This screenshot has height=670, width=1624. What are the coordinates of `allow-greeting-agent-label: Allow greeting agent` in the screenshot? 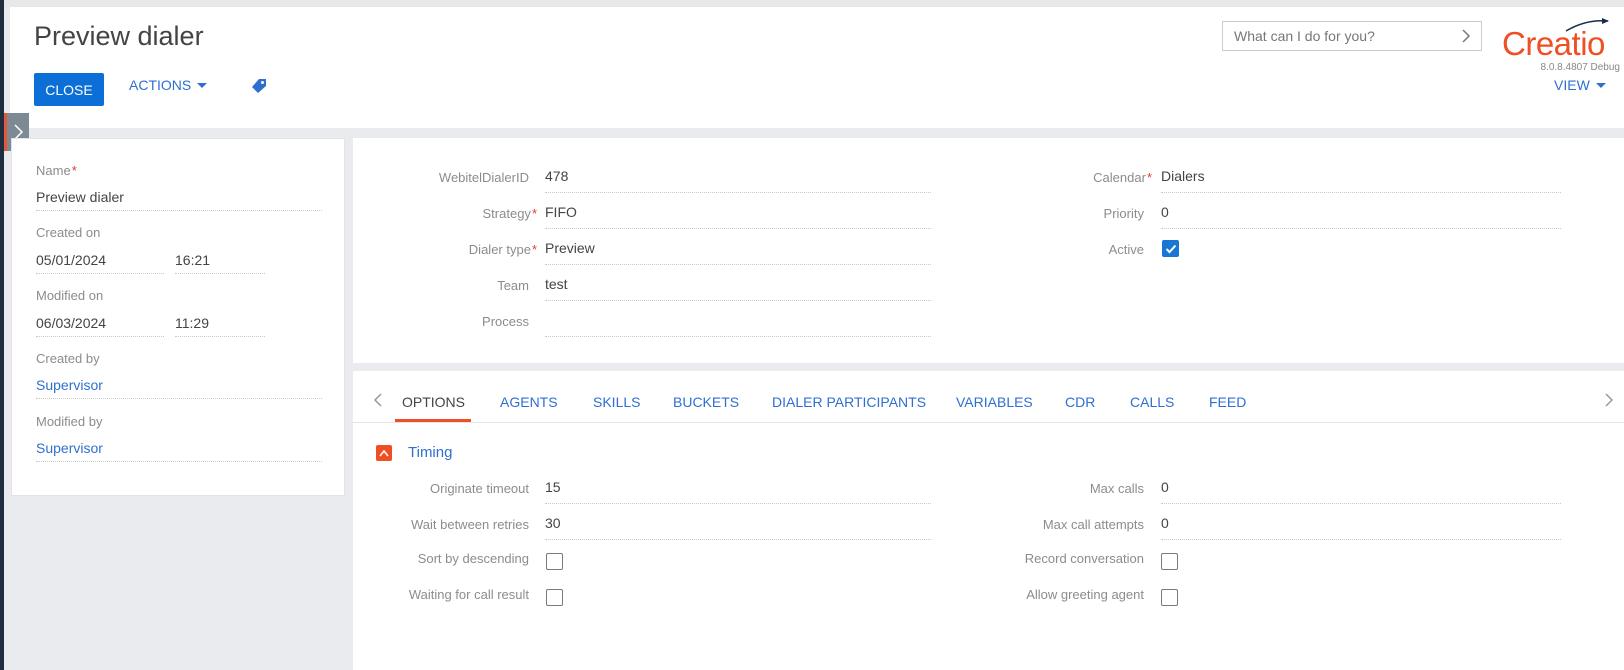 It's located at (1085, 594).